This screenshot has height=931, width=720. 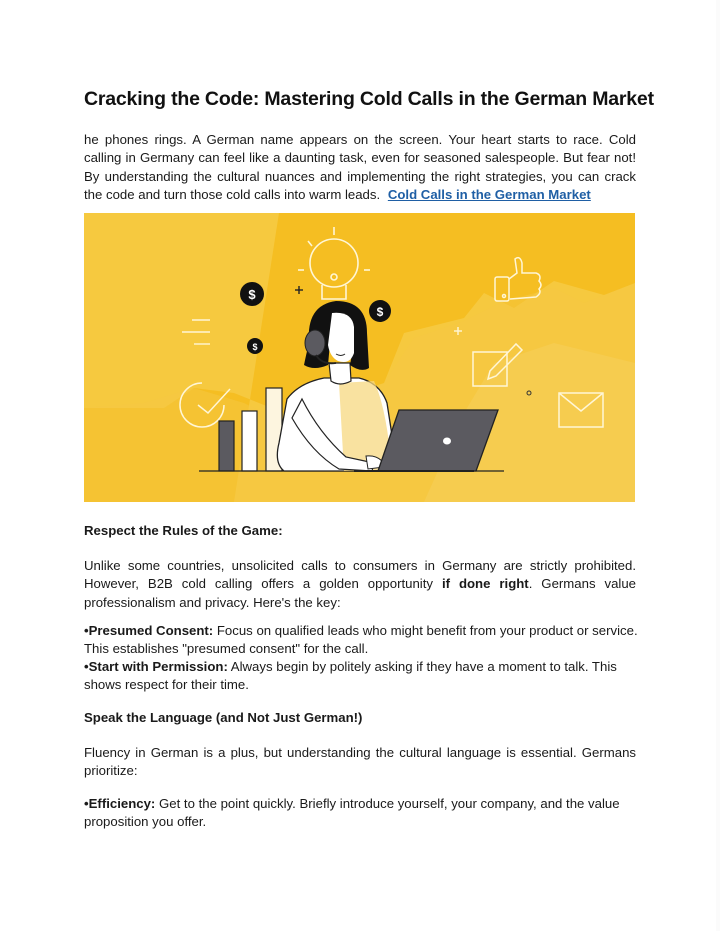 I want to click on bullet-label: Presumed Consent:, so click(x=151, y=630).